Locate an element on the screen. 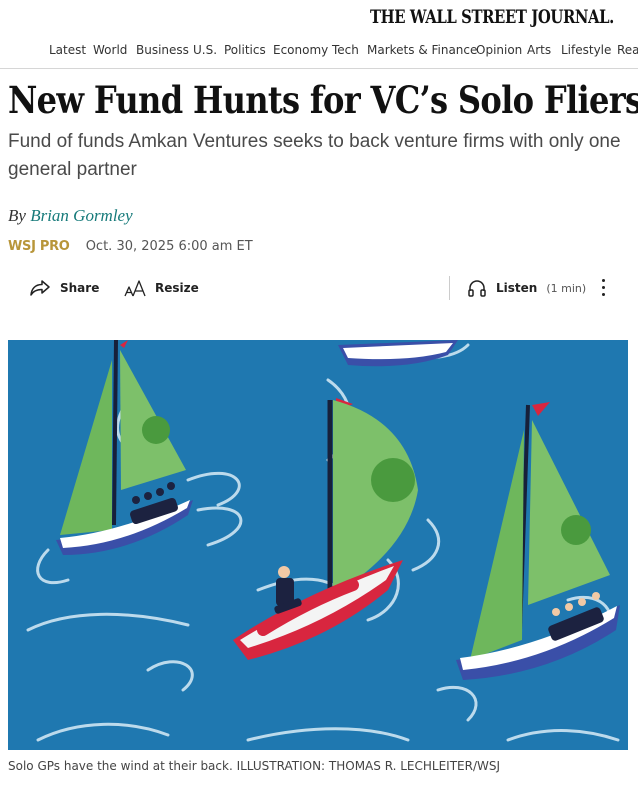 This screenshot has width=638, height=785. nav-item-arts: Arts is located at coordinates (539, 50).